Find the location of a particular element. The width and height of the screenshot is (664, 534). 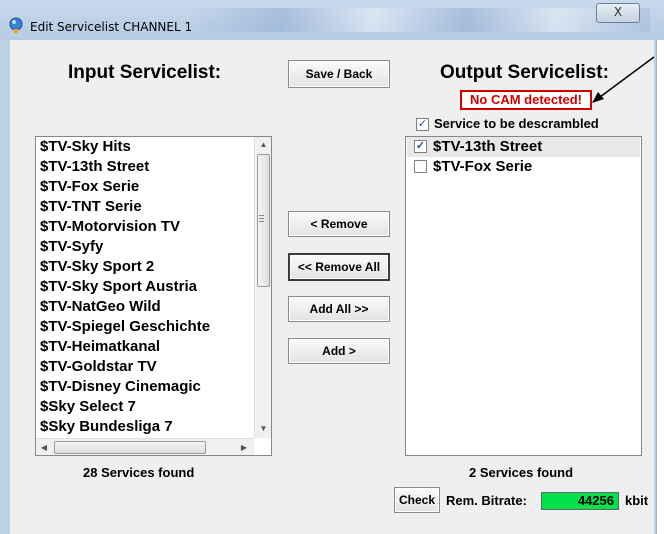

title-bar-background is located at coordinates (420, 20).